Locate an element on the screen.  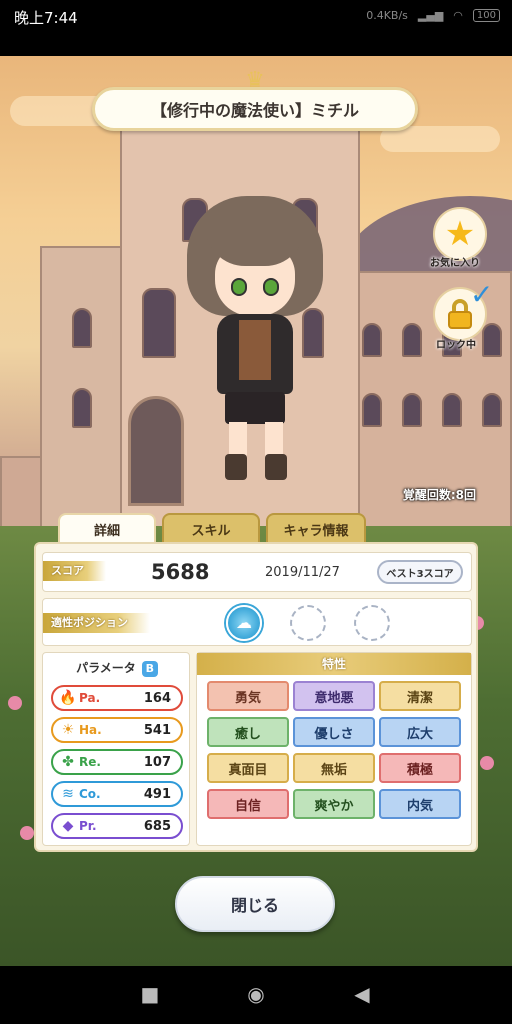
trait-heading: 特性 is located at coordinates (334, 664).